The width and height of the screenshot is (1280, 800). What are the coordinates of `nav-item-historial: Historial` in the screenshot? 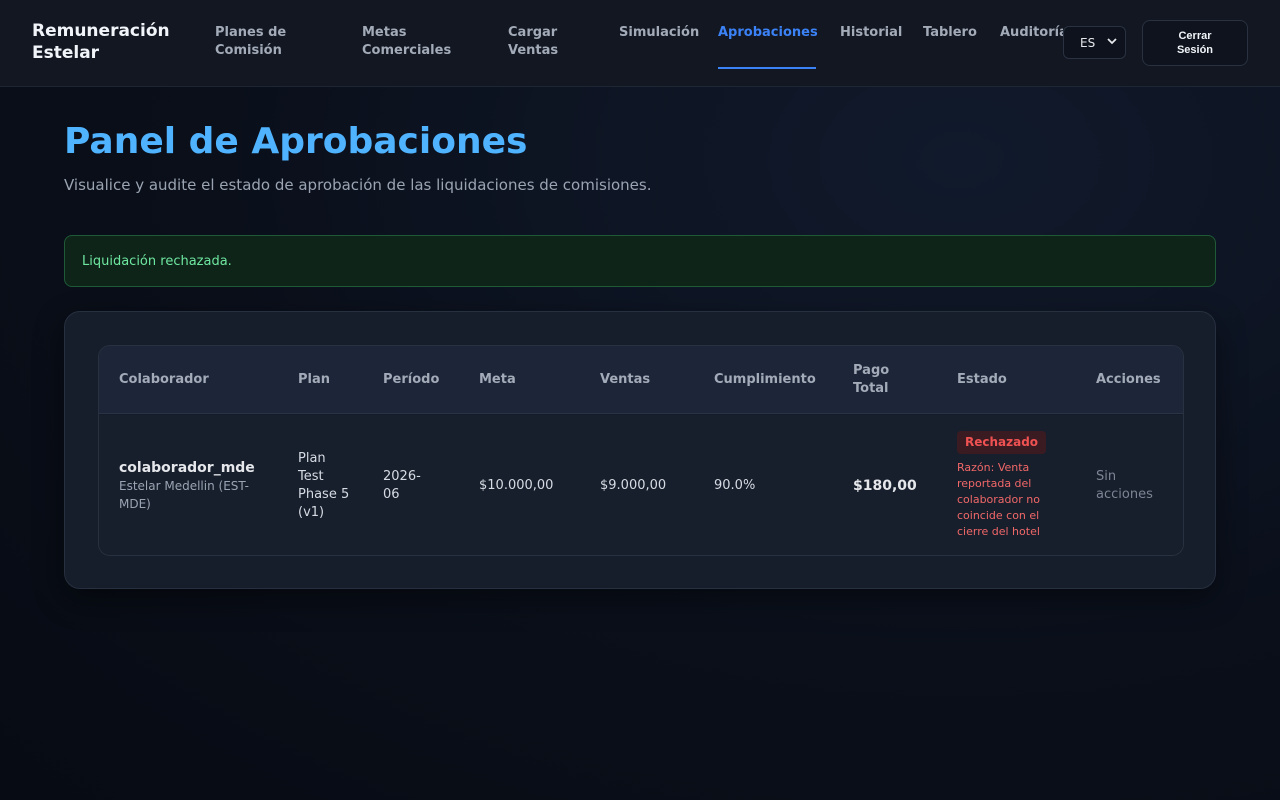 It's located at (871, 33).